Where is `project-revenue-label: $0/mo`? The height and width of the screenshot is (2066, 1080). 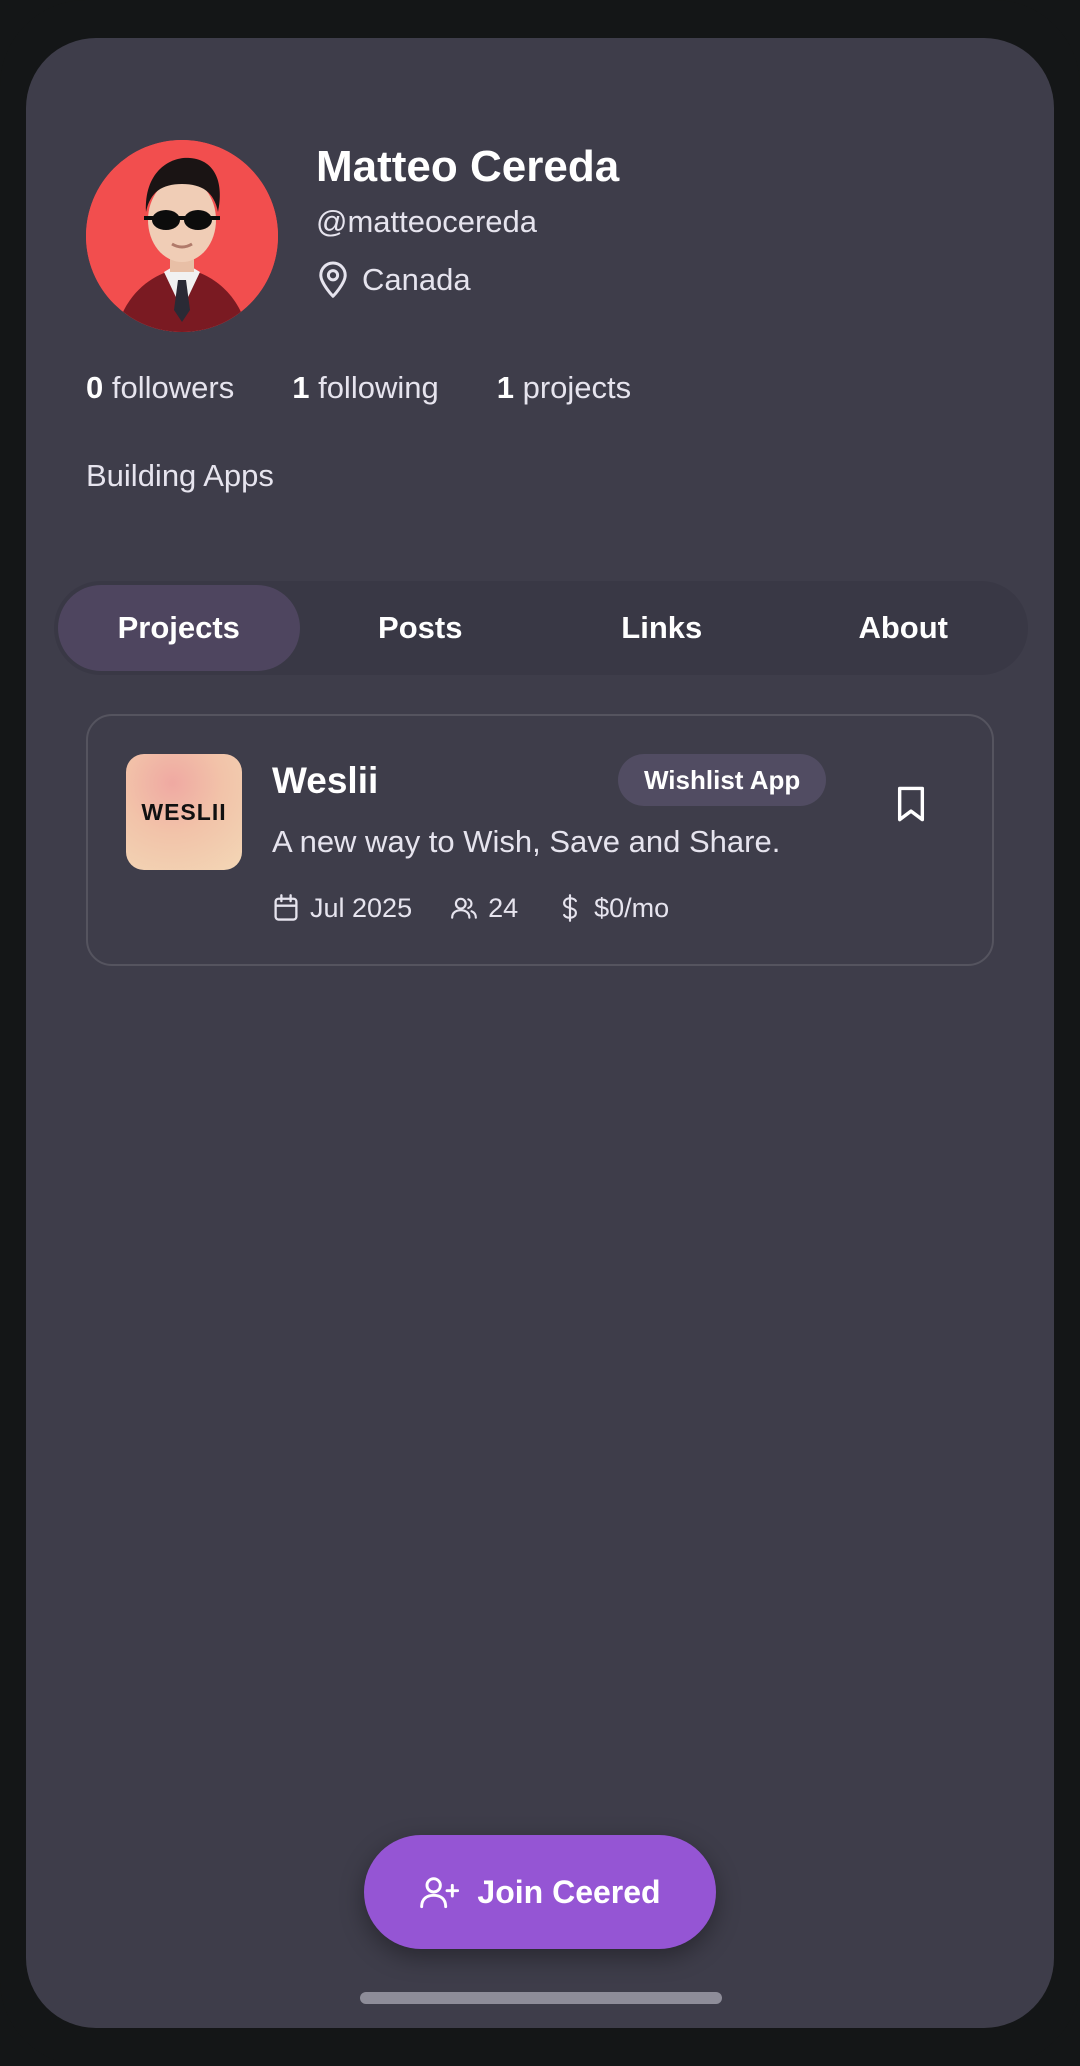
project-revenue-label: $0/mo is located at coordinates (632, 907).